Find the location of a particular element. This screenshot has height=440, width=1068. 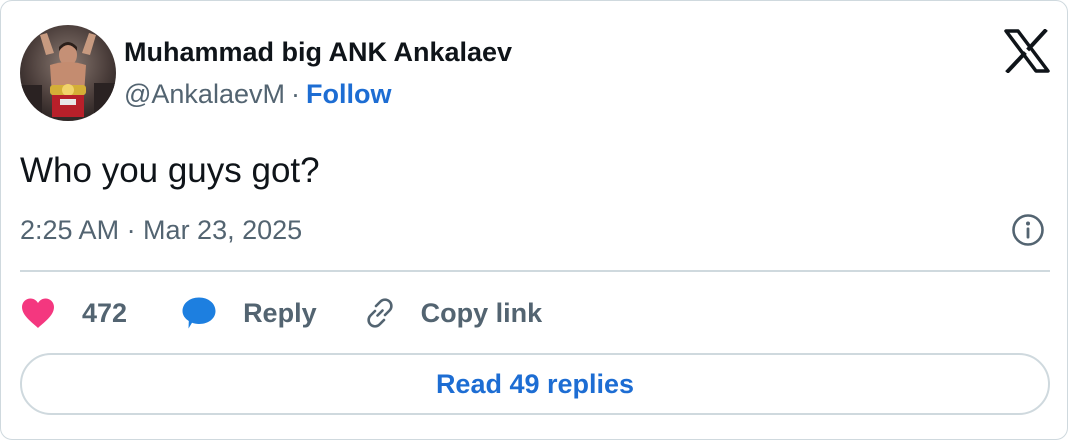

reply-button: Reply is located at coordinates (249, 313).